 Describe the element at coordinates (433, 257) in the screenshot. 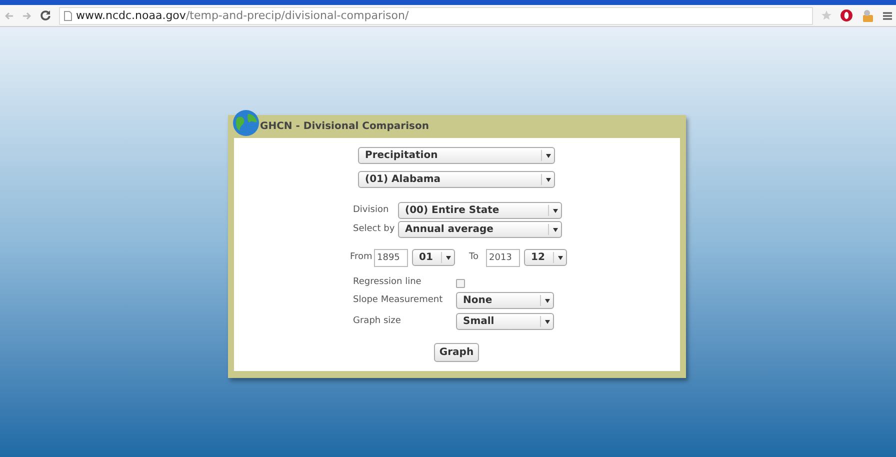

I see `dropdown: 01` at that location.